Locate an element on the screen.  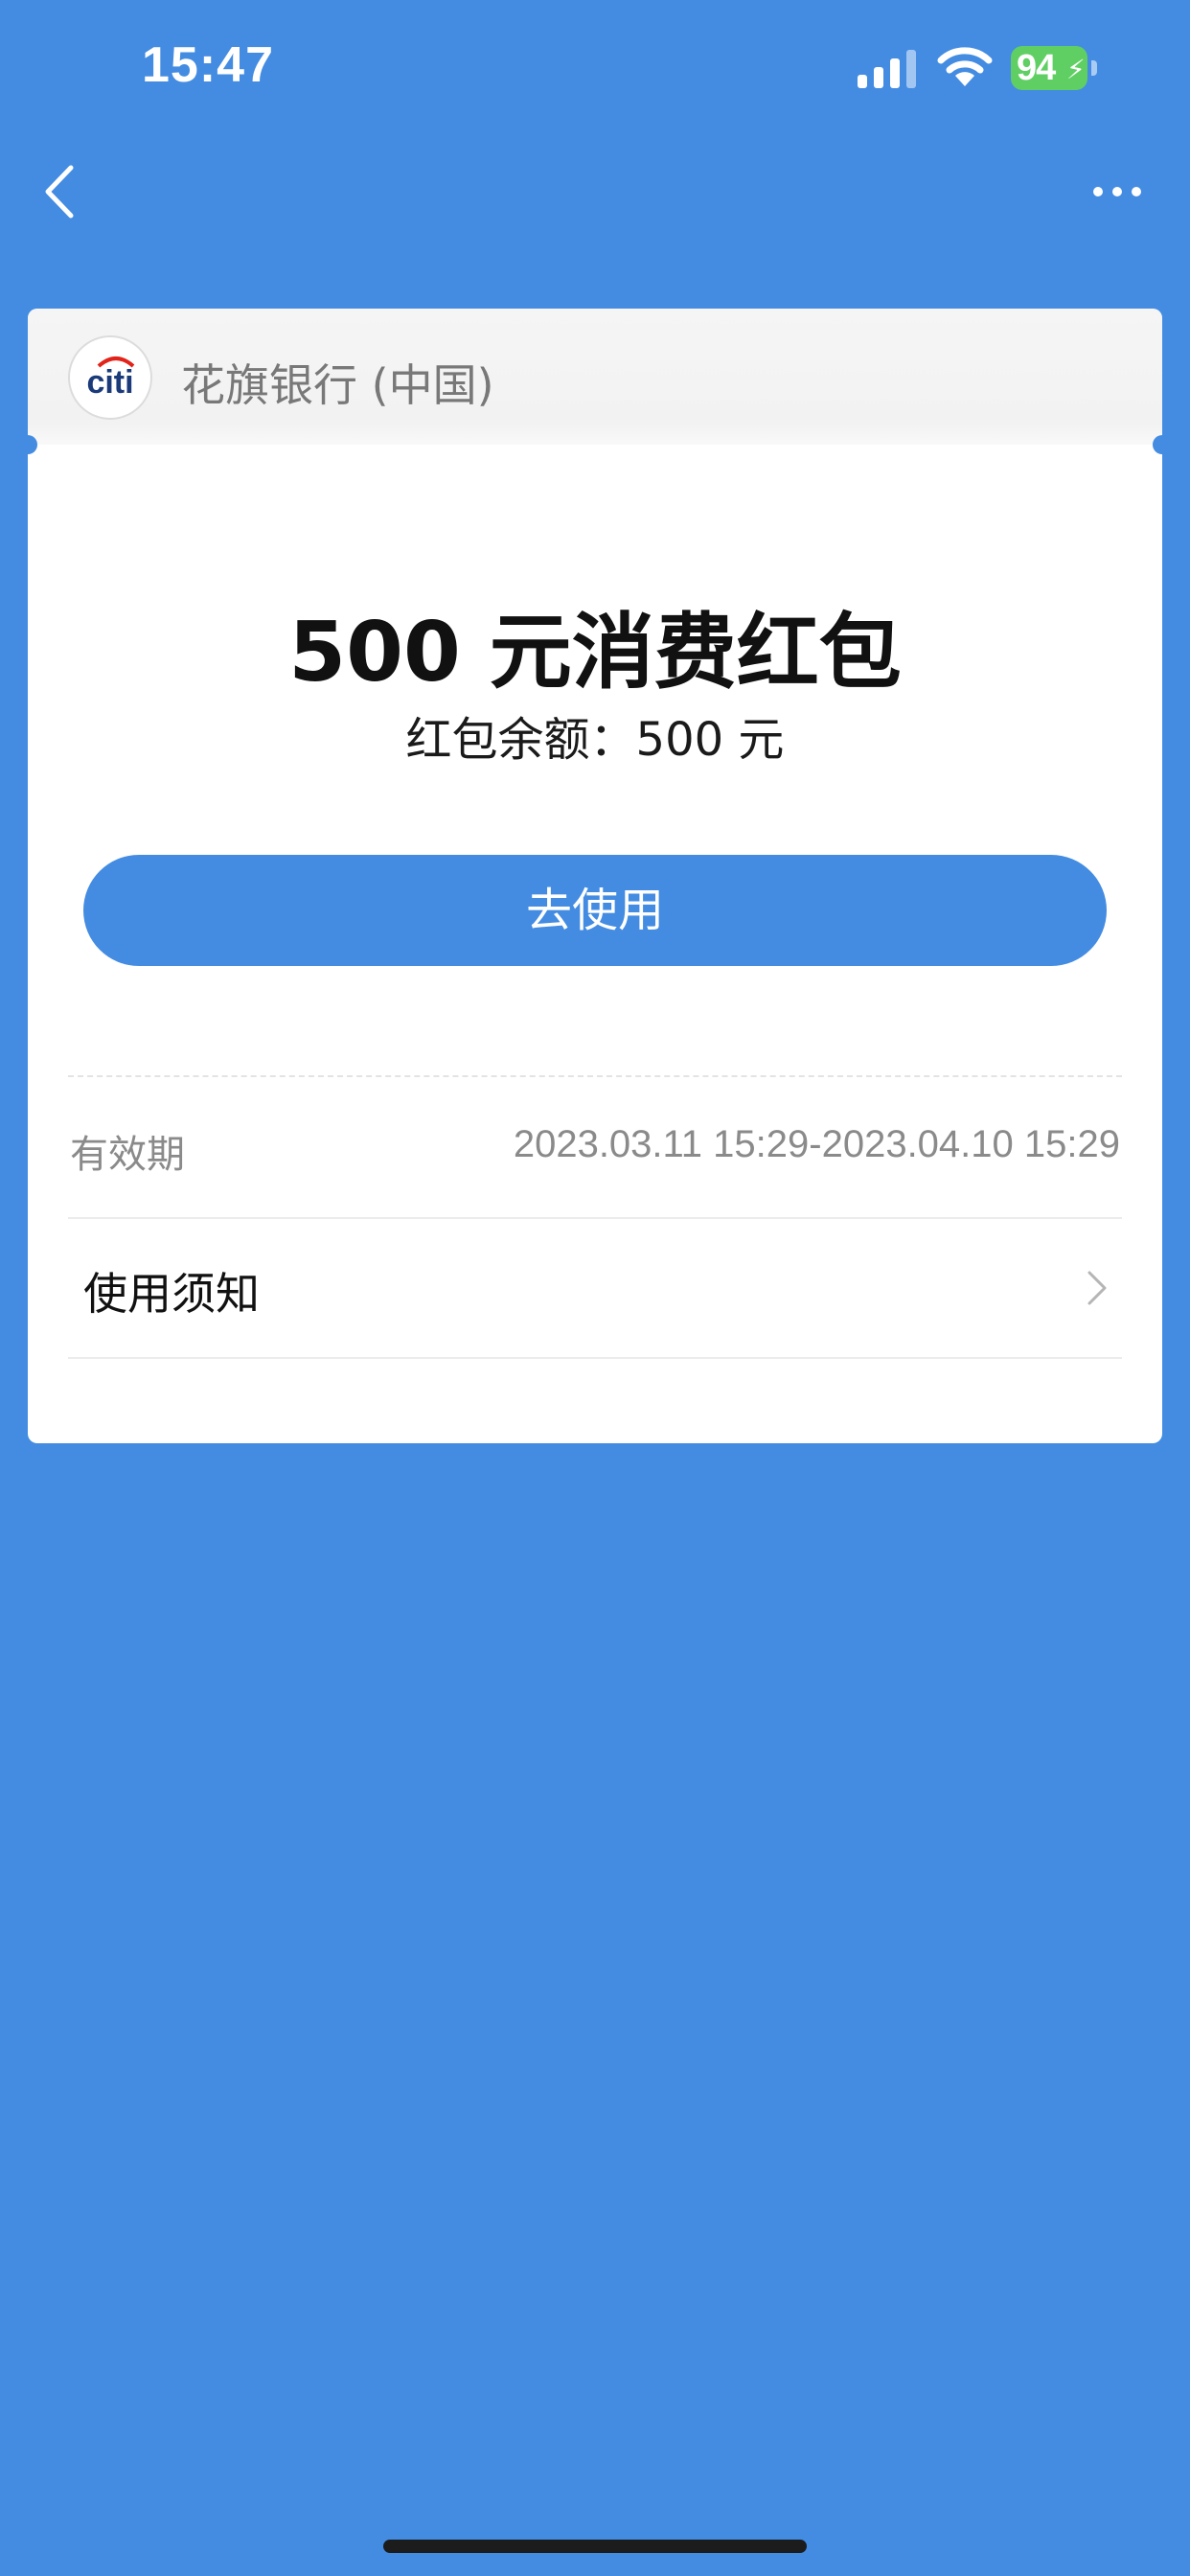
home-indicator is located at coordinates (595, 2546).